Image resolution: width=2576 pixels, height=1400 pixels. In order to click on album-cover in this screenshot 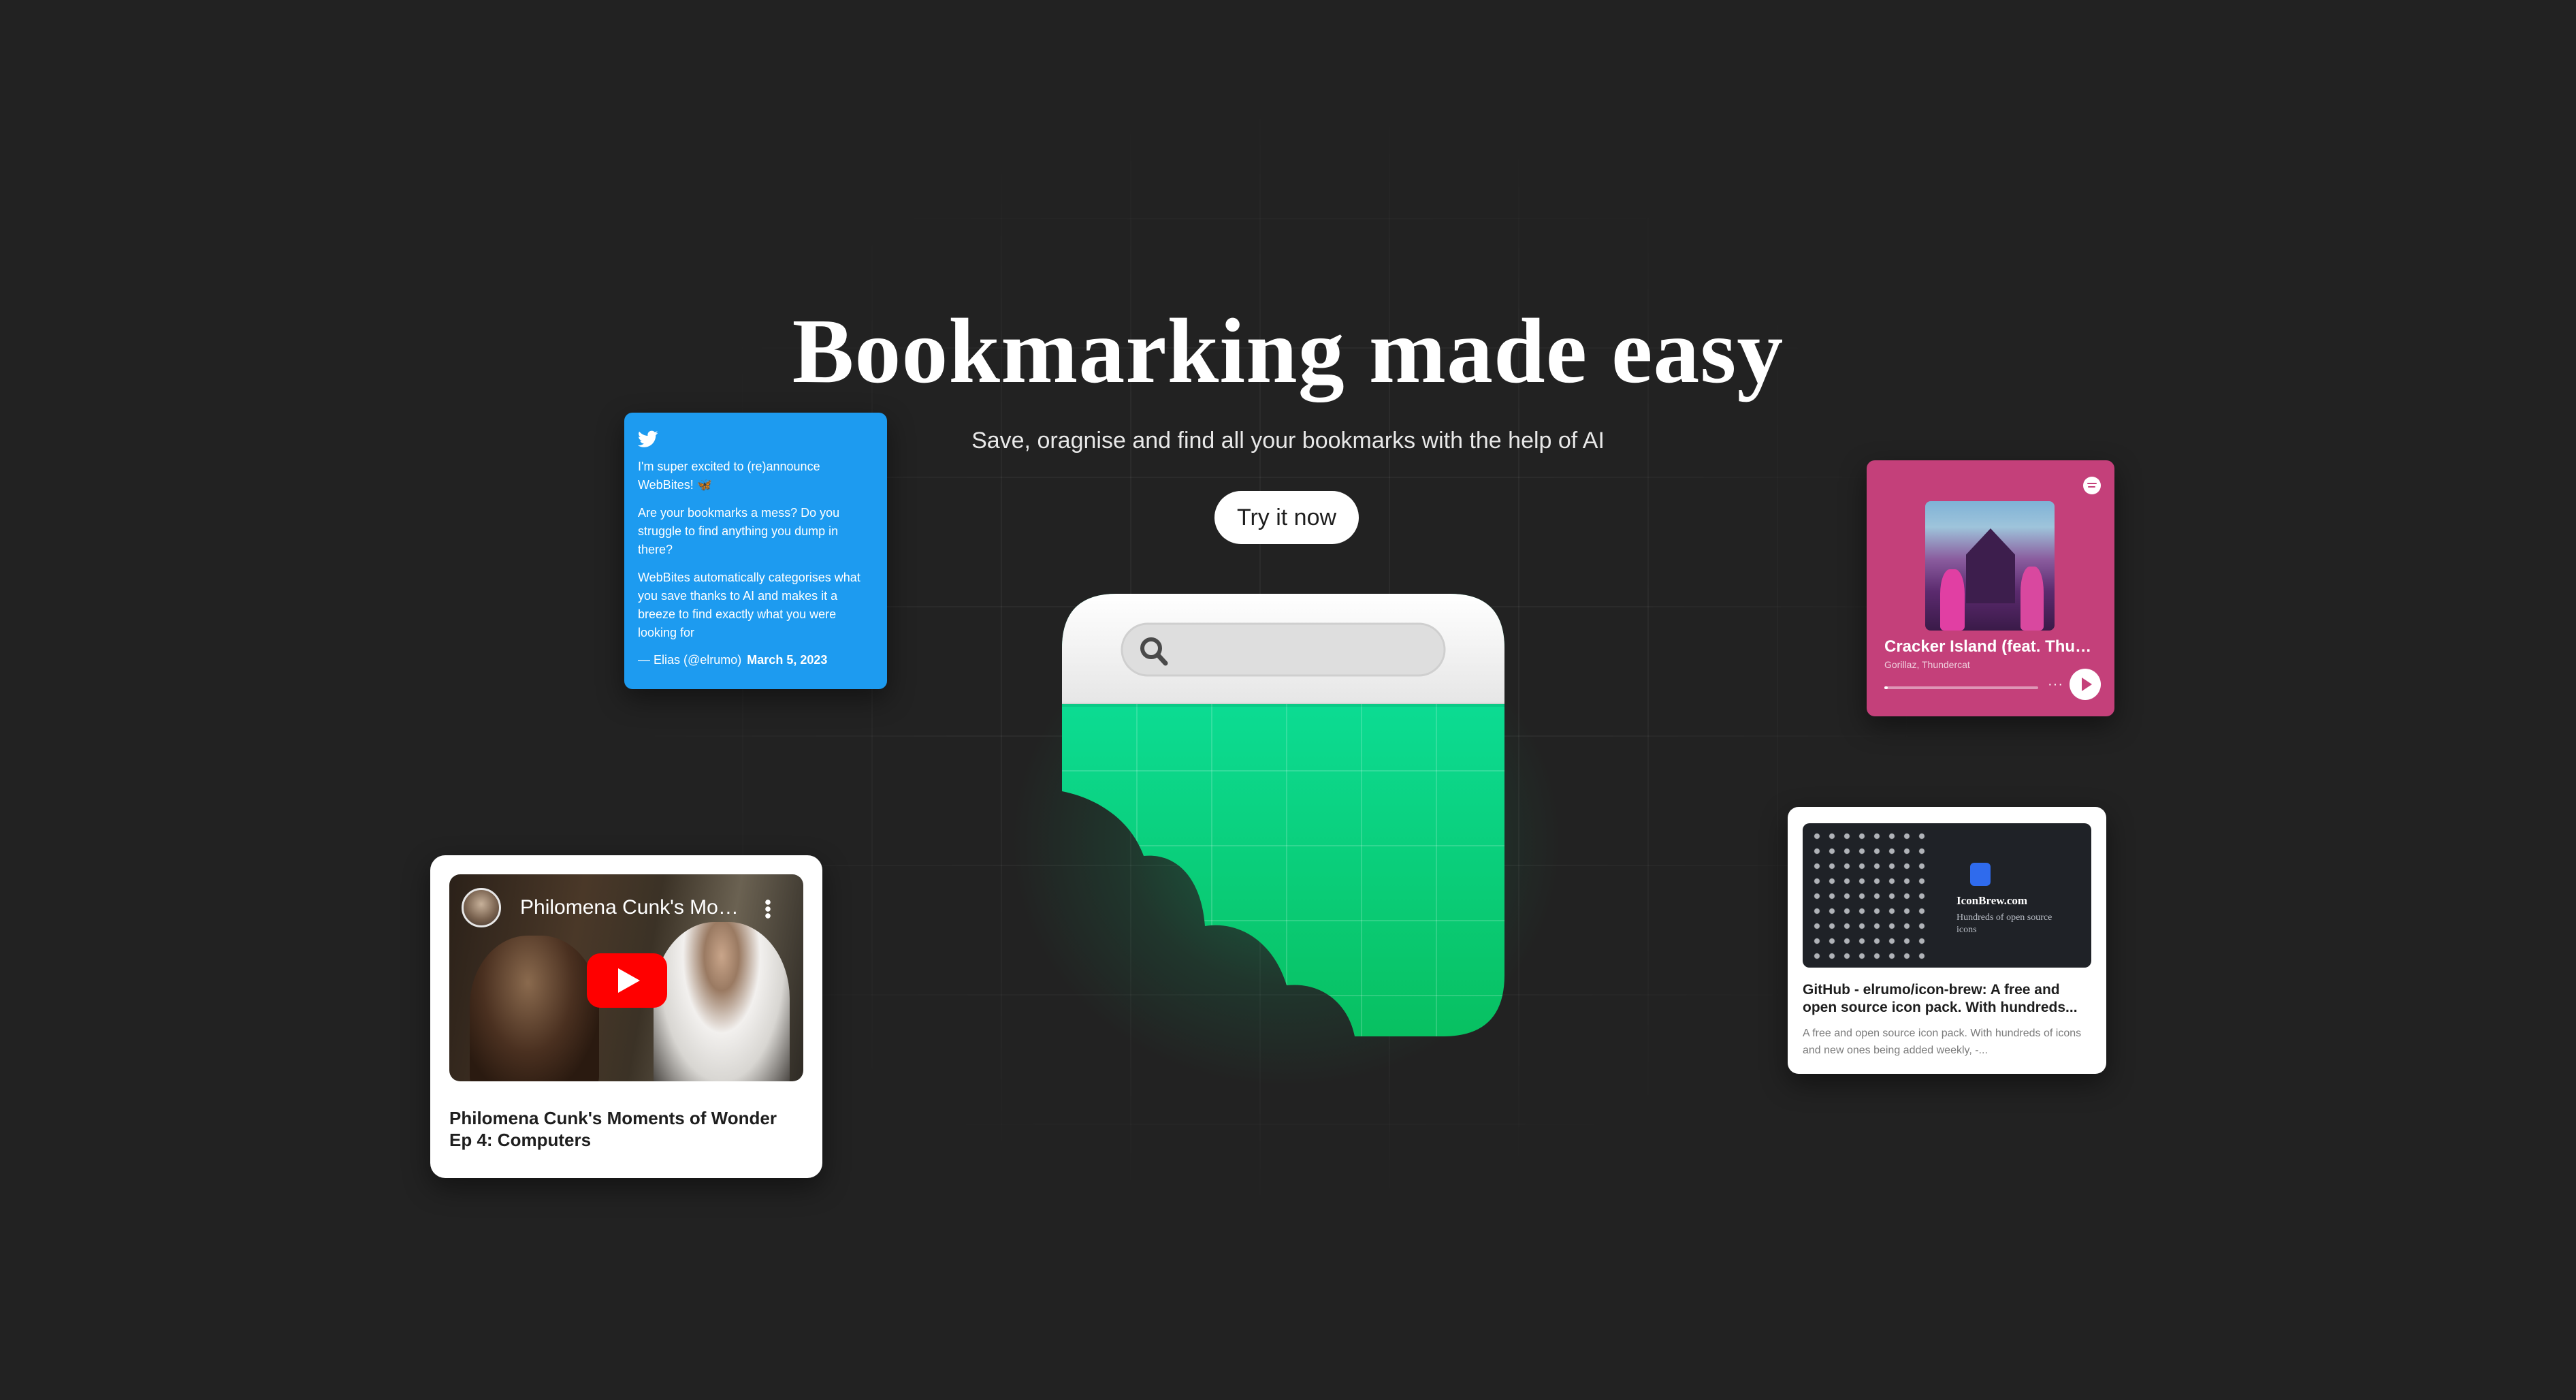, I will do `click(1990, 566)`.